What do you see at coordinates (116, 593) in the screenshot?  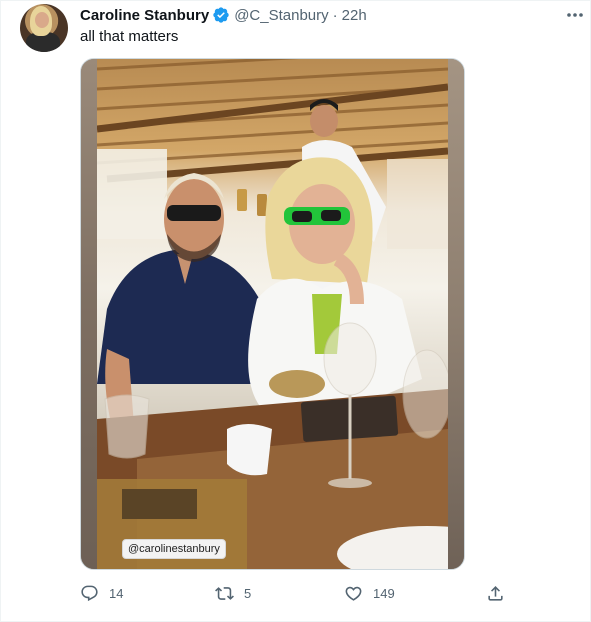 I see `reply-count: 14` at bounding box center [116, 593].